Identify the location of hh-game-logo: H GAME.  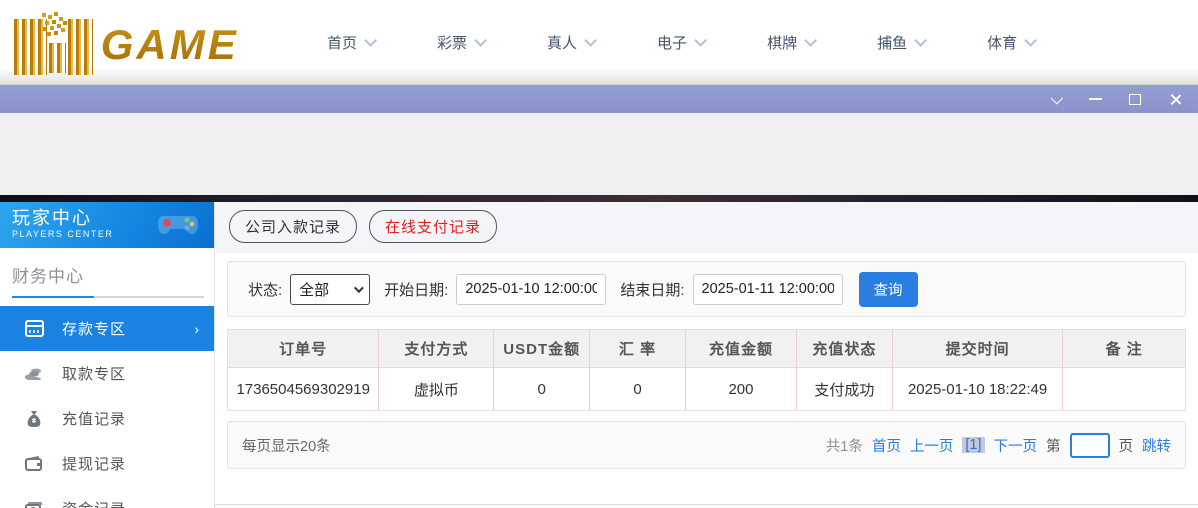
(146, 37).